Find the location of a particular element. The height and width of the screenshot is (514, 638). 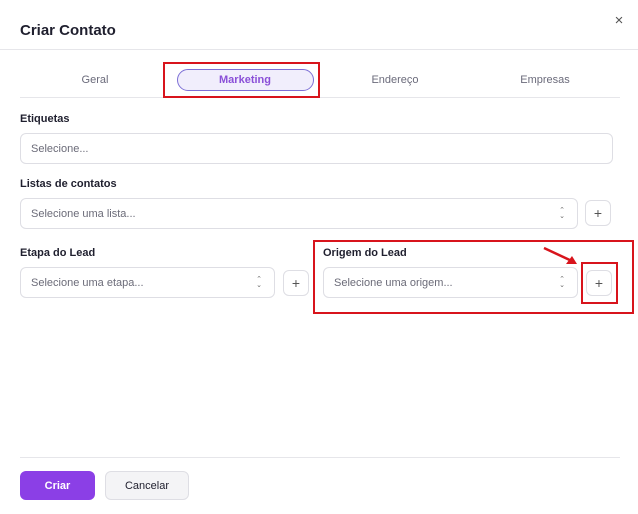

listas-select: Selecione uma lista... ⌃ ⌄ is located at coordinates (299, 213).